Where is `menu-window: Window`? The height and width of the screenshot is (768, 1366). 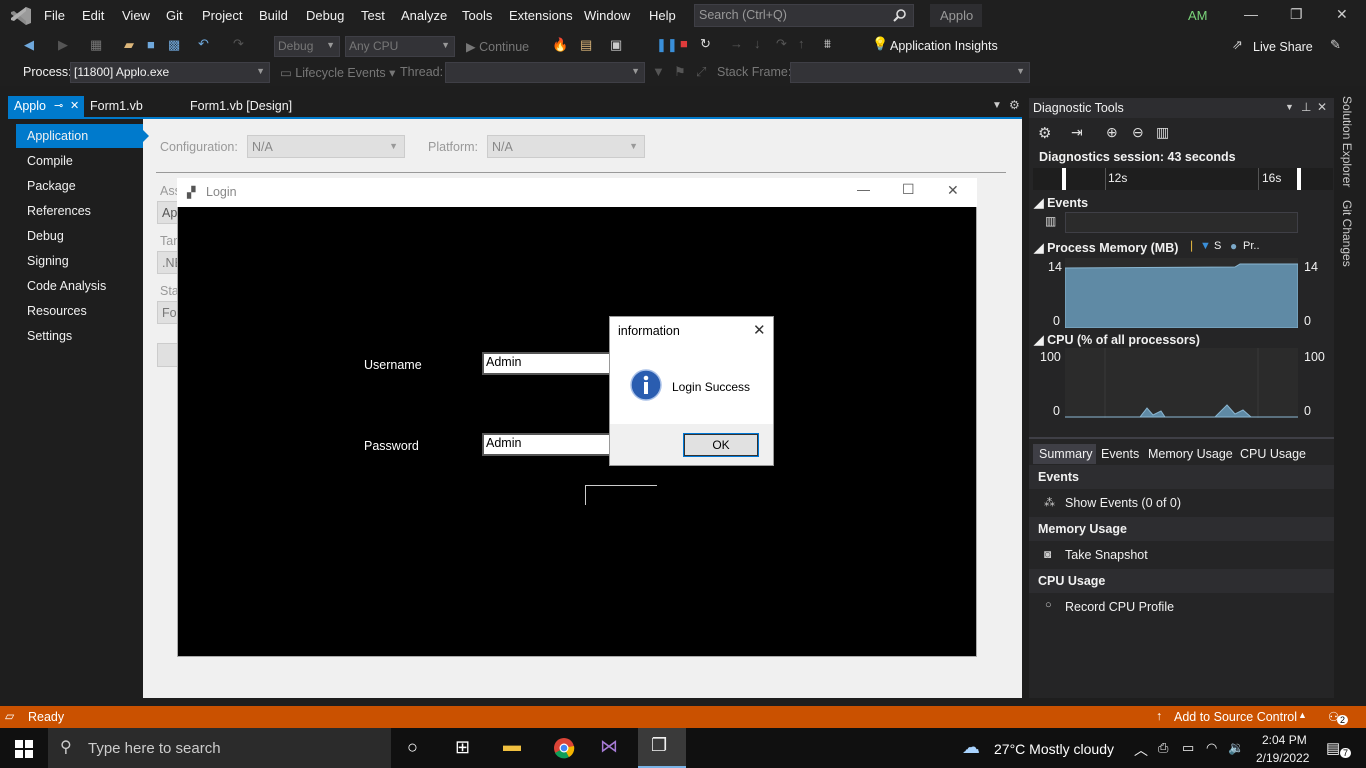
menu-window: Window is located at coordinates (607, 15).